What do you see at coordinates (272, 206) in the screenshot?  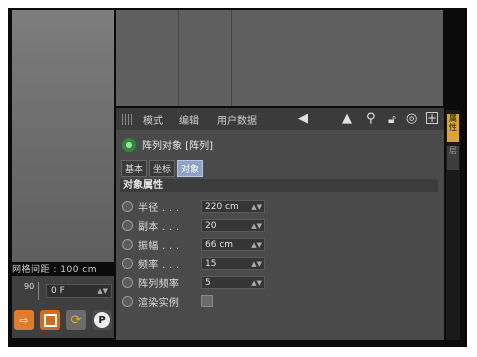 I see `property-radius: 半径 . . . 220 cm ▲▼` at bounding box center [272, 206].